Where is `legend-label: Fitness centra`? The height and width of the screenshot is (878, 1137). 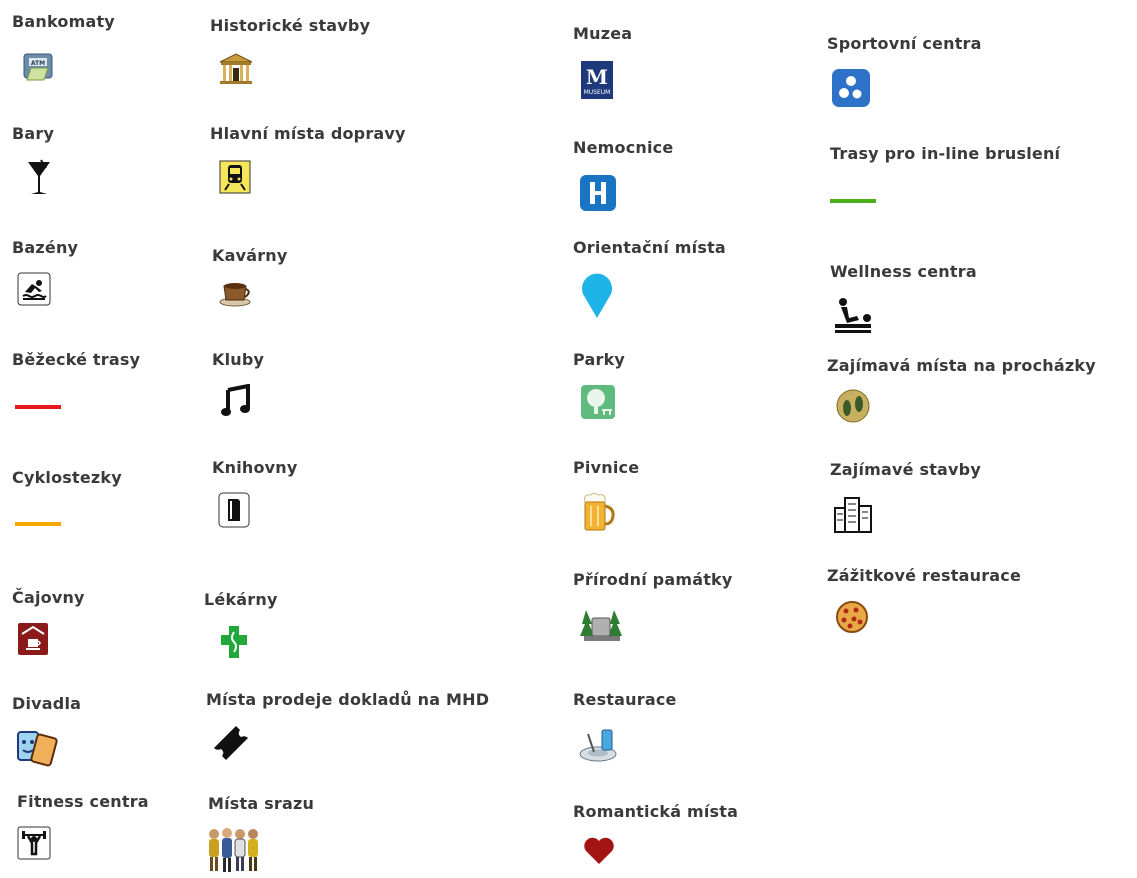
legend-label: Fitness centra is located at coordinates (83, 801).